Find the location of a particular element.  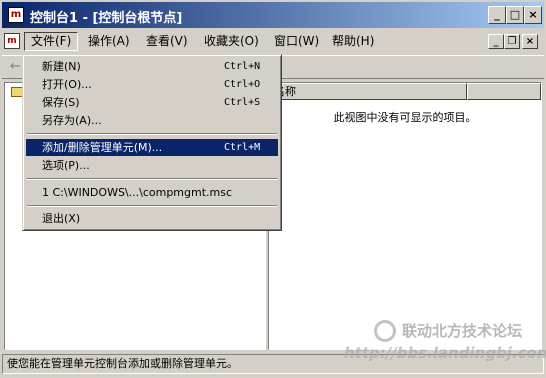

menu-action: 操作(A) is located at coordinates (109, 41).